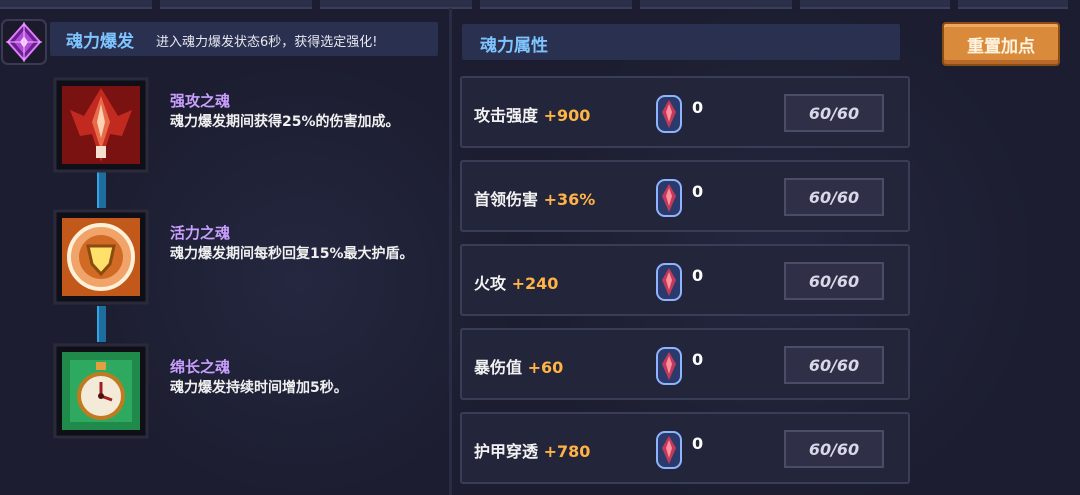 This screenshot has width=1080, height=495. I want to click on attribute-row: 护甲穿透 +780 0 60/60, so click(685, 448).